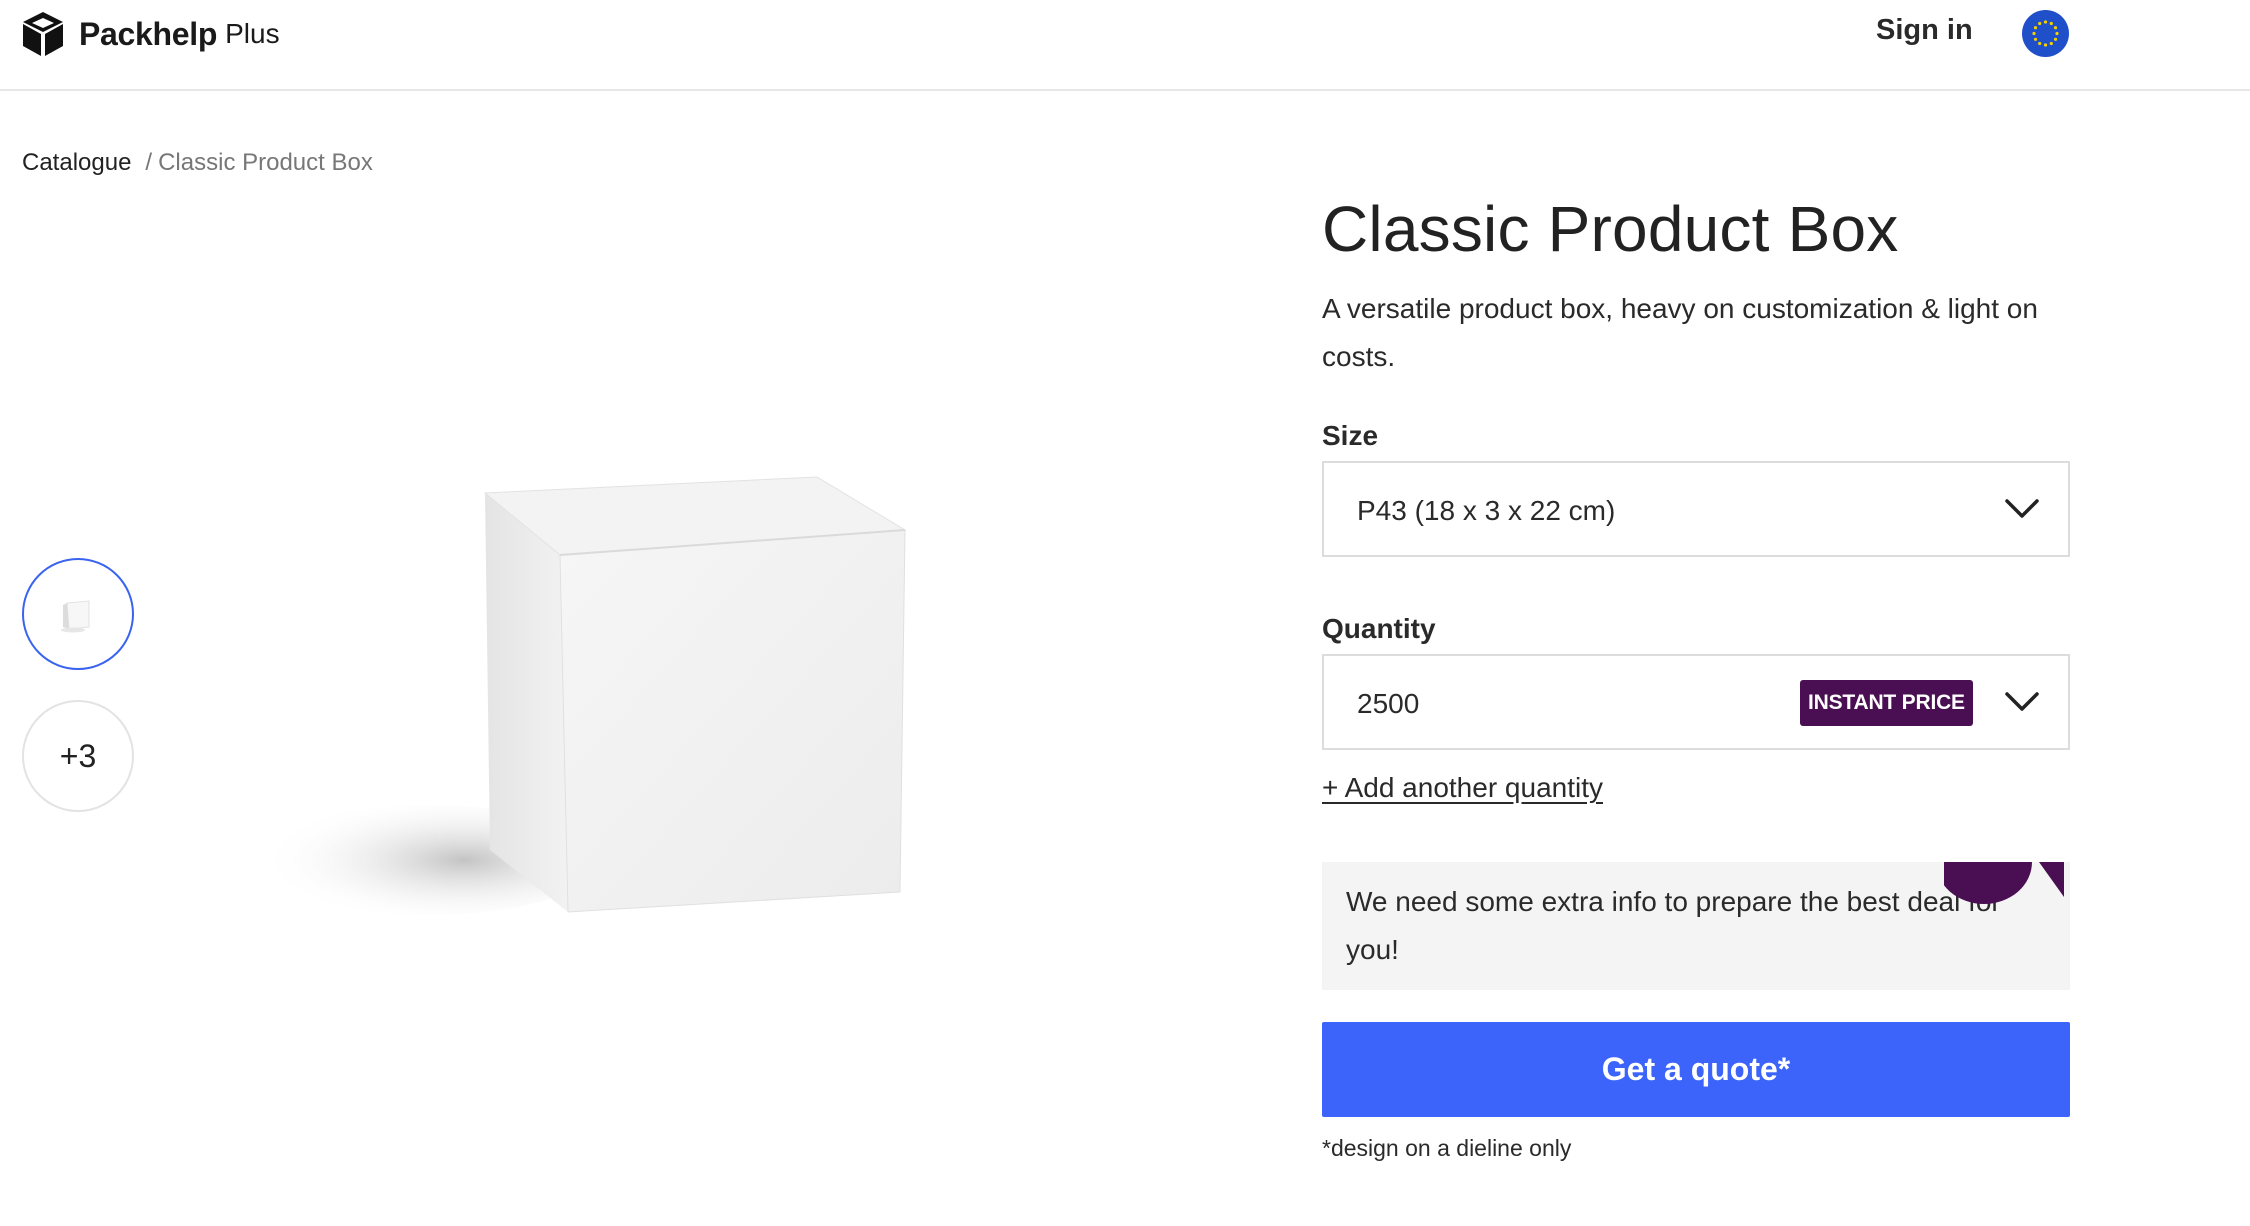 Image resolution: width=2250 pixels, height=1226 pixels. What do you see at coordinates (1388, 703) in the screenshot?
I see `quantity-select-value: 2500` at bounding box center [1388, 703].